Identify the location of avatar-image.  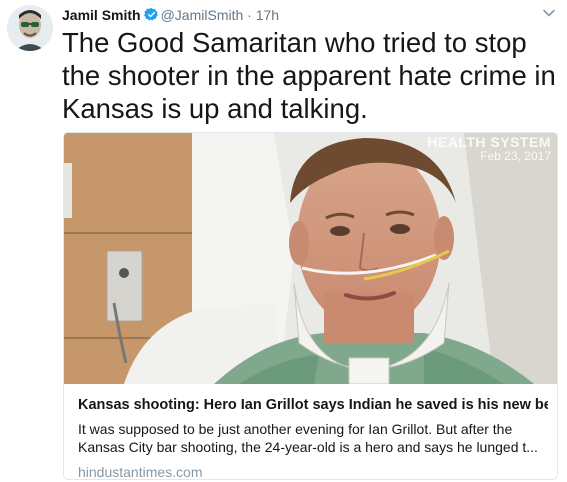
(30, 28).